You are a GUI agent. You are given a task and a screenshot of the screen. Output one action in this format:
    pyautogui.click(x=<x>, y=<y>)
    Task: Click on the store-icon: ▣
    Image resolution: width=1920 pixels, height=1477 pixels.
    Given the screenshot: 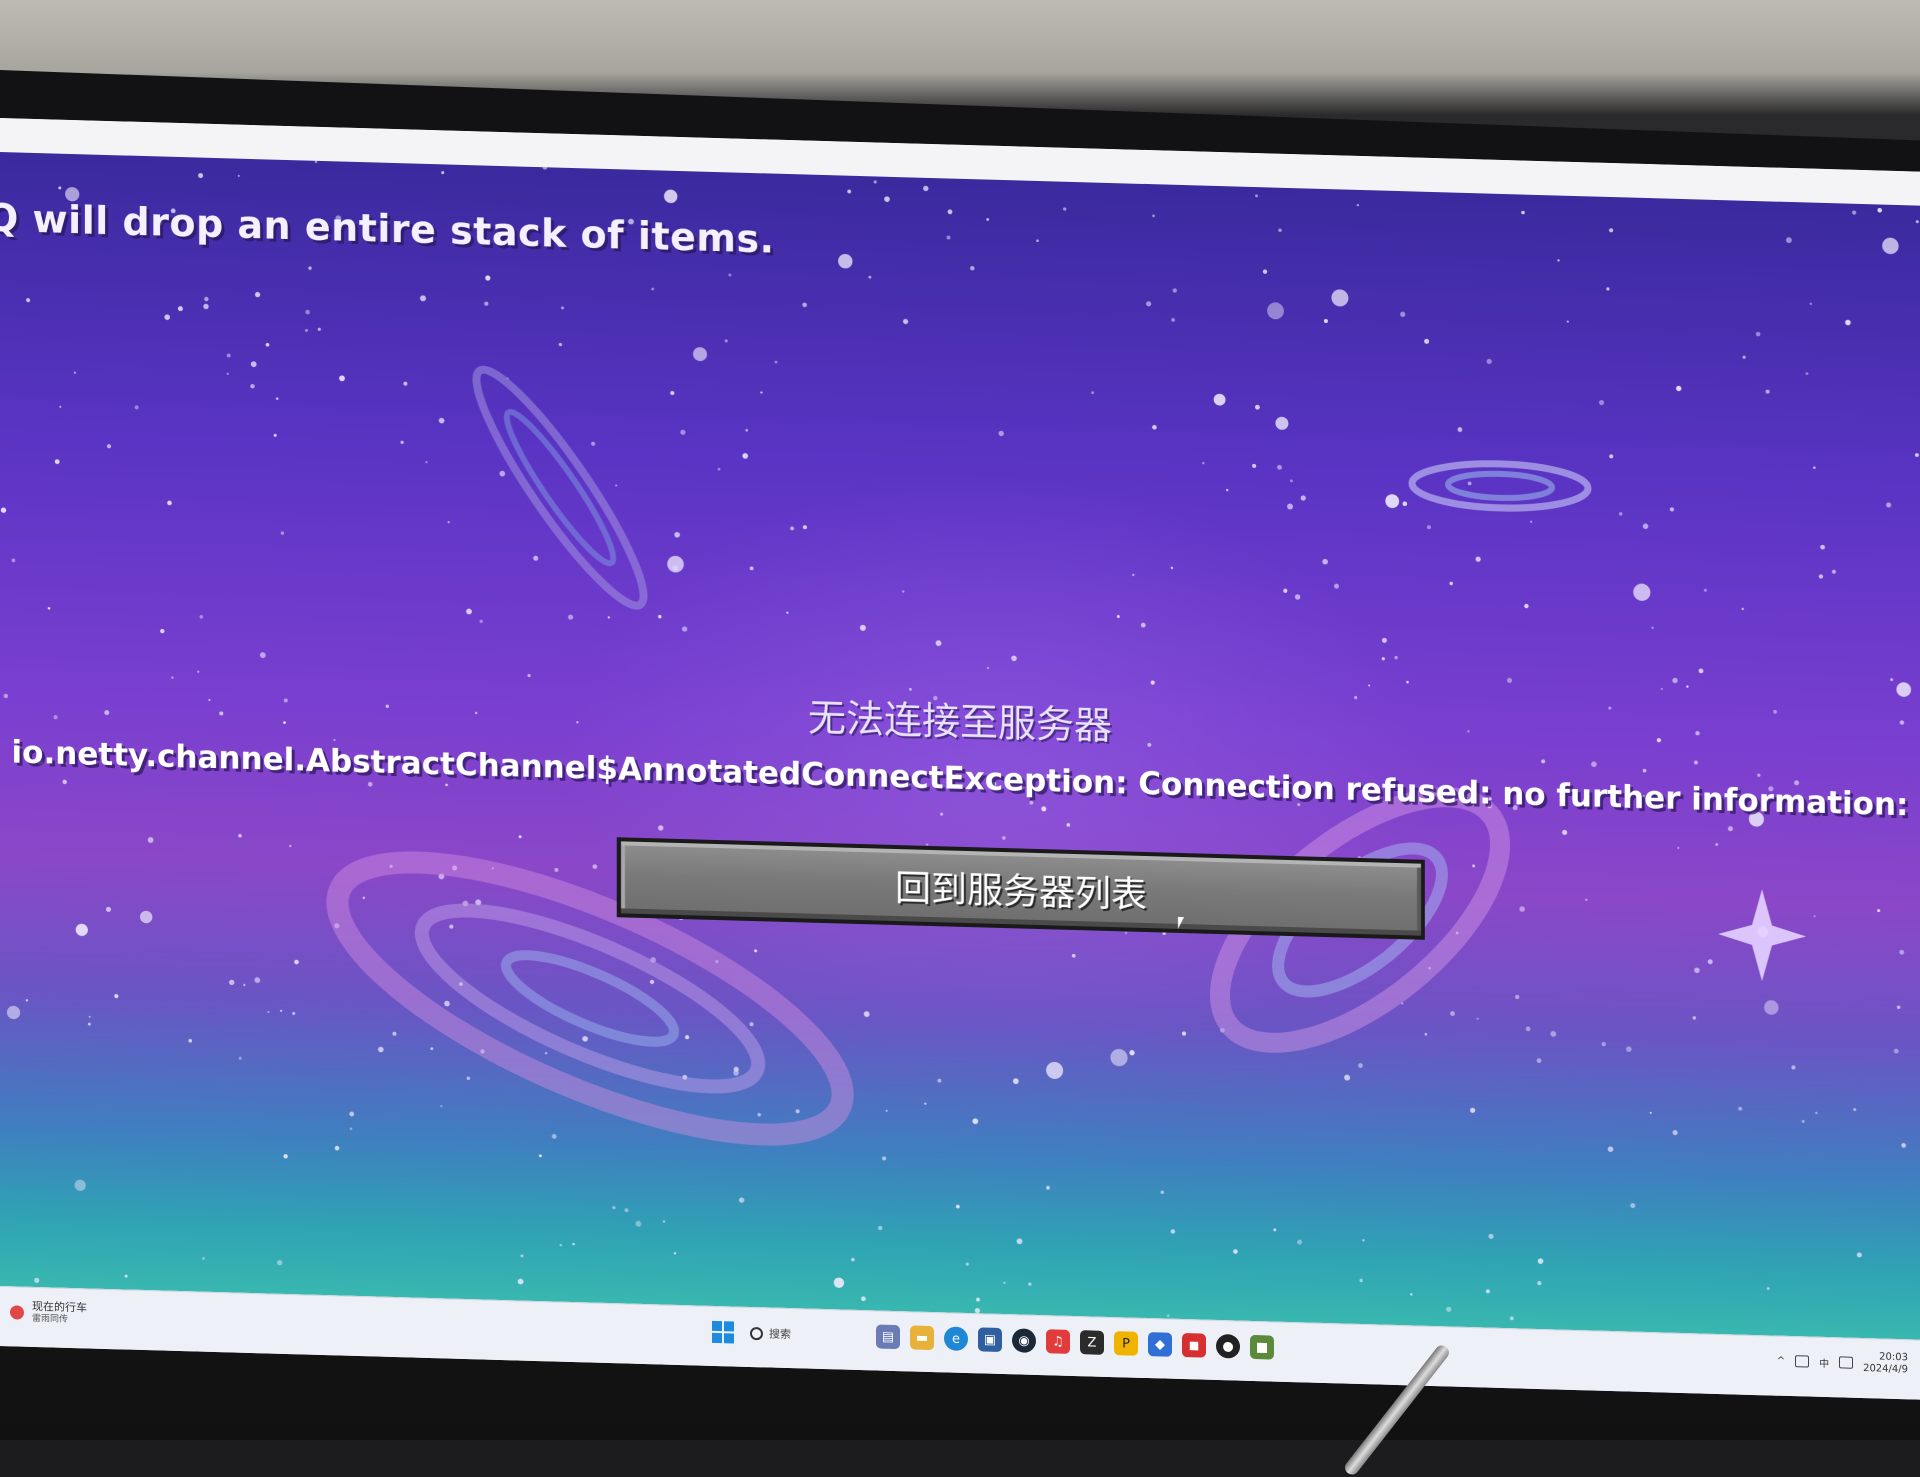 What is the action you would take?
    pyautogui.click(x=990, y=1339)
    